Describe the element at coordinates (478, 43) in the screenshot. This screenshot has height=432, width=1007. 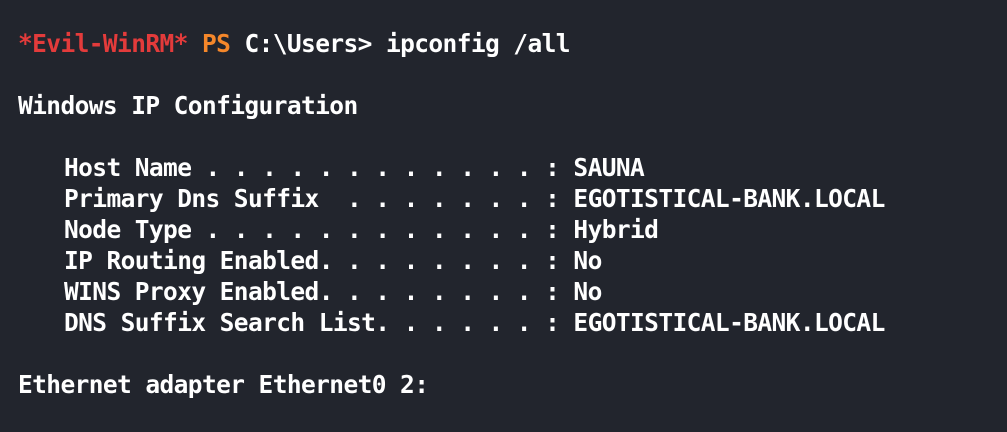
I see `command-text: ipconfig /all` at that location.